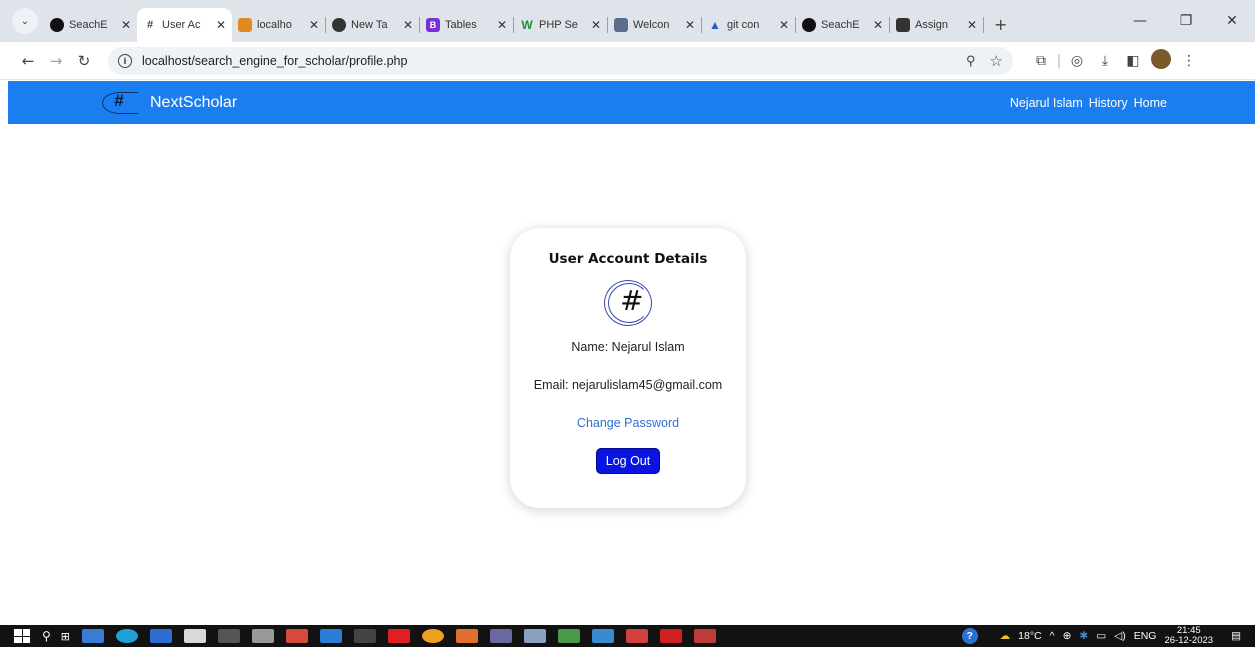 This screenshot has height=647, width=1255. What do you see at coordinates (25, 21) in the screenshot?
I see `tab-search-button: ⌄` at bounding box center [25, 21].